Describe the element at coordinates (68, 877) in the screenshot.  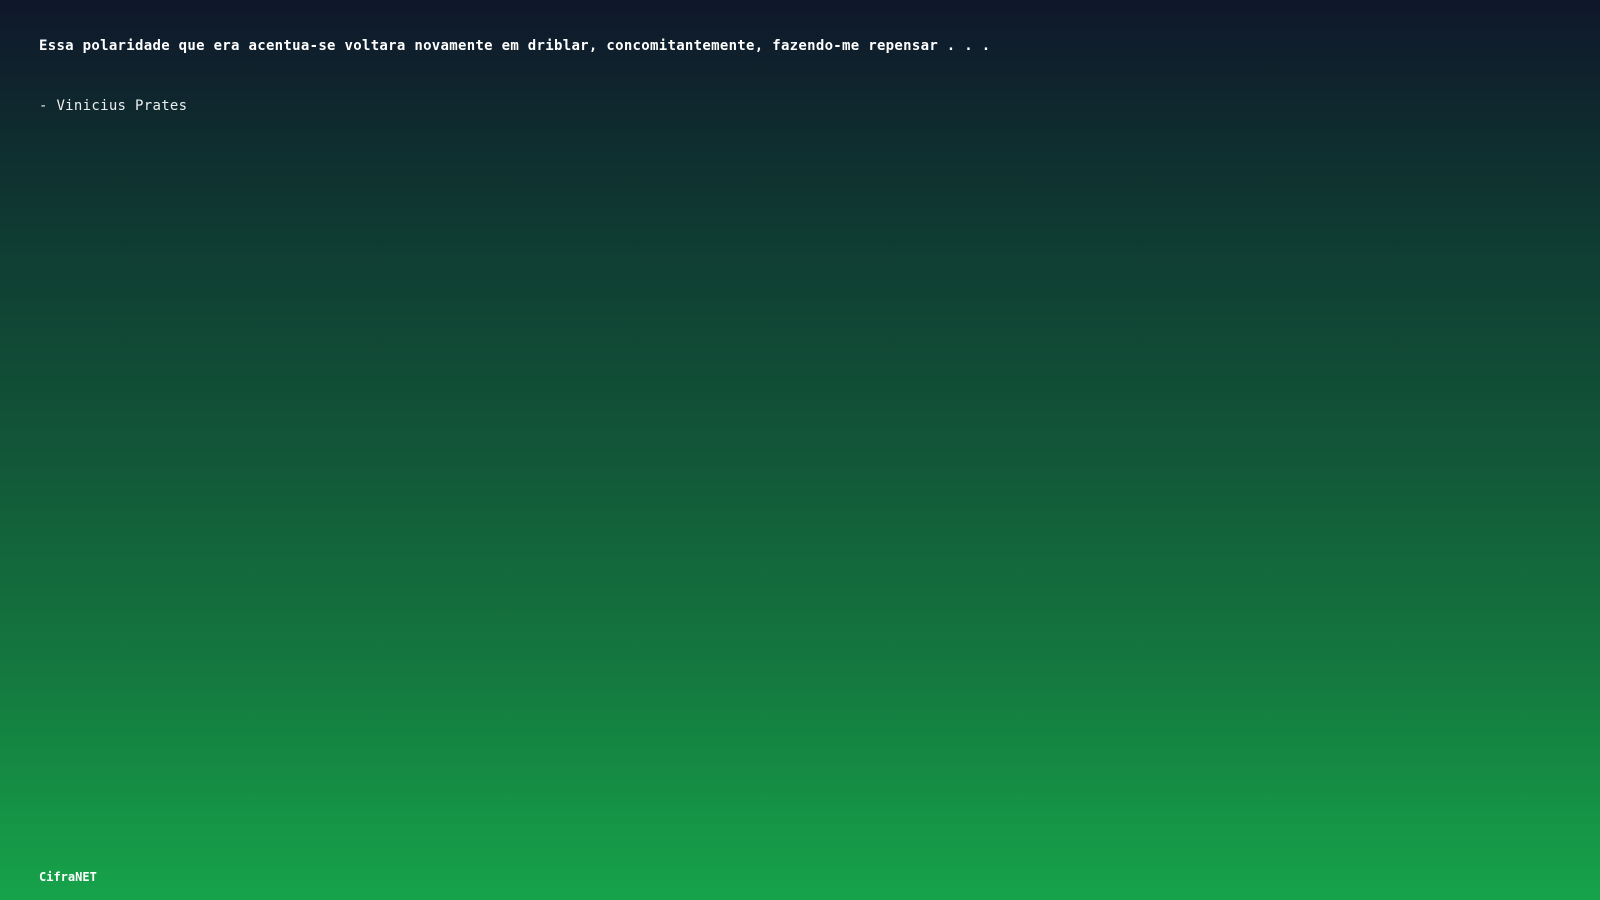
I see `brand-label: CifraNET` at that location.